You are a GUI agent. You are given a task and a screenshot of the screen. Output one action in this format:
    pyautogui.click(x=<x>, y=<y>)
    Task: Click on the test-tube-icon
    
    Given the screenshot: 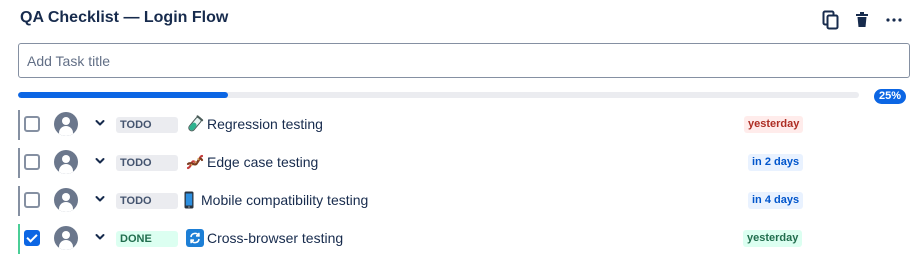 What is the action you would take?
    pyautogui.click(x=195, y=124)
    